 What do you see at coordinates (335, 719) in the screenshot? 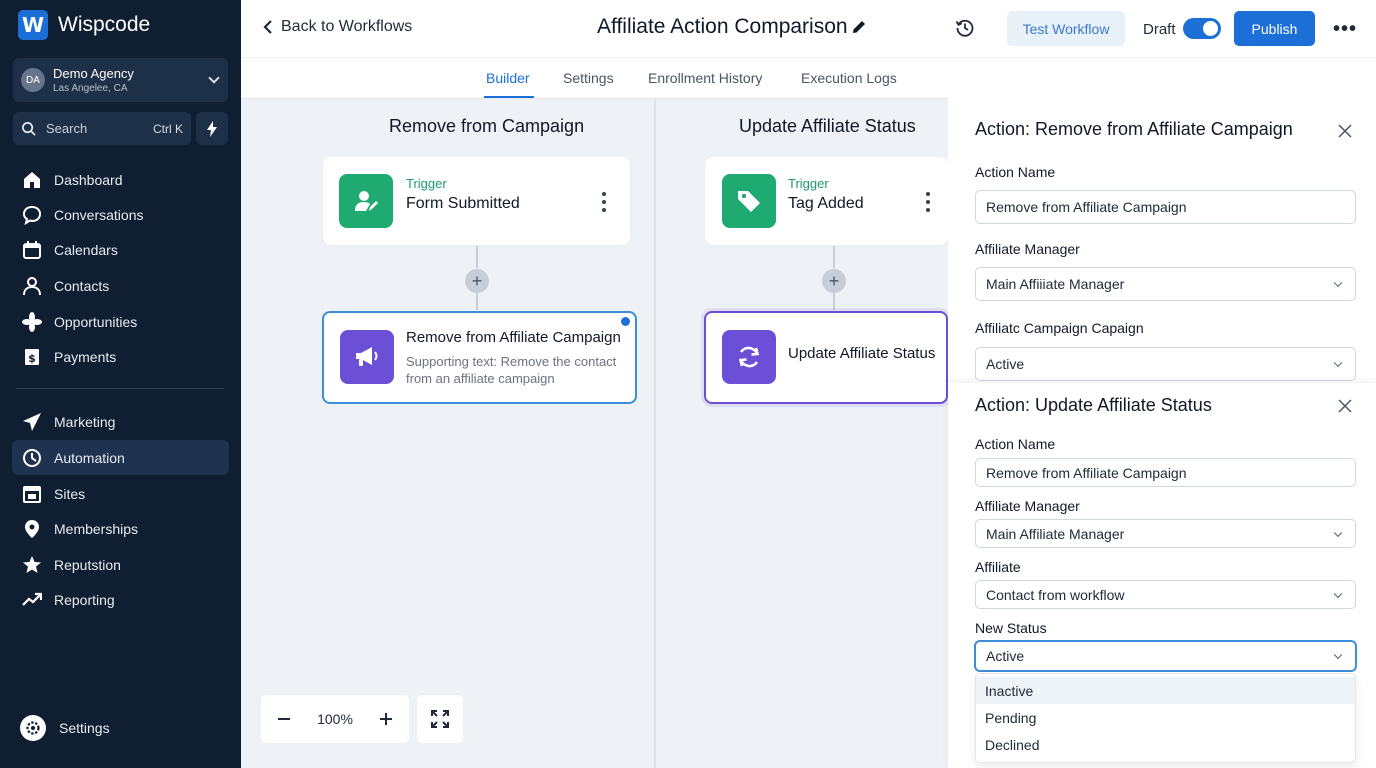
I see `zoom-control: 100%` at bounding box center [335, 719].